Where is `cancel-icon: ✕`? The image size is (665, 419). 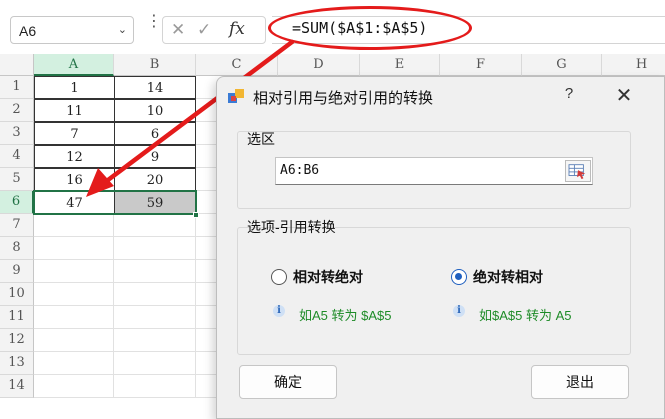
cancel-icon: ✕ is located at coordinates (178, 30).